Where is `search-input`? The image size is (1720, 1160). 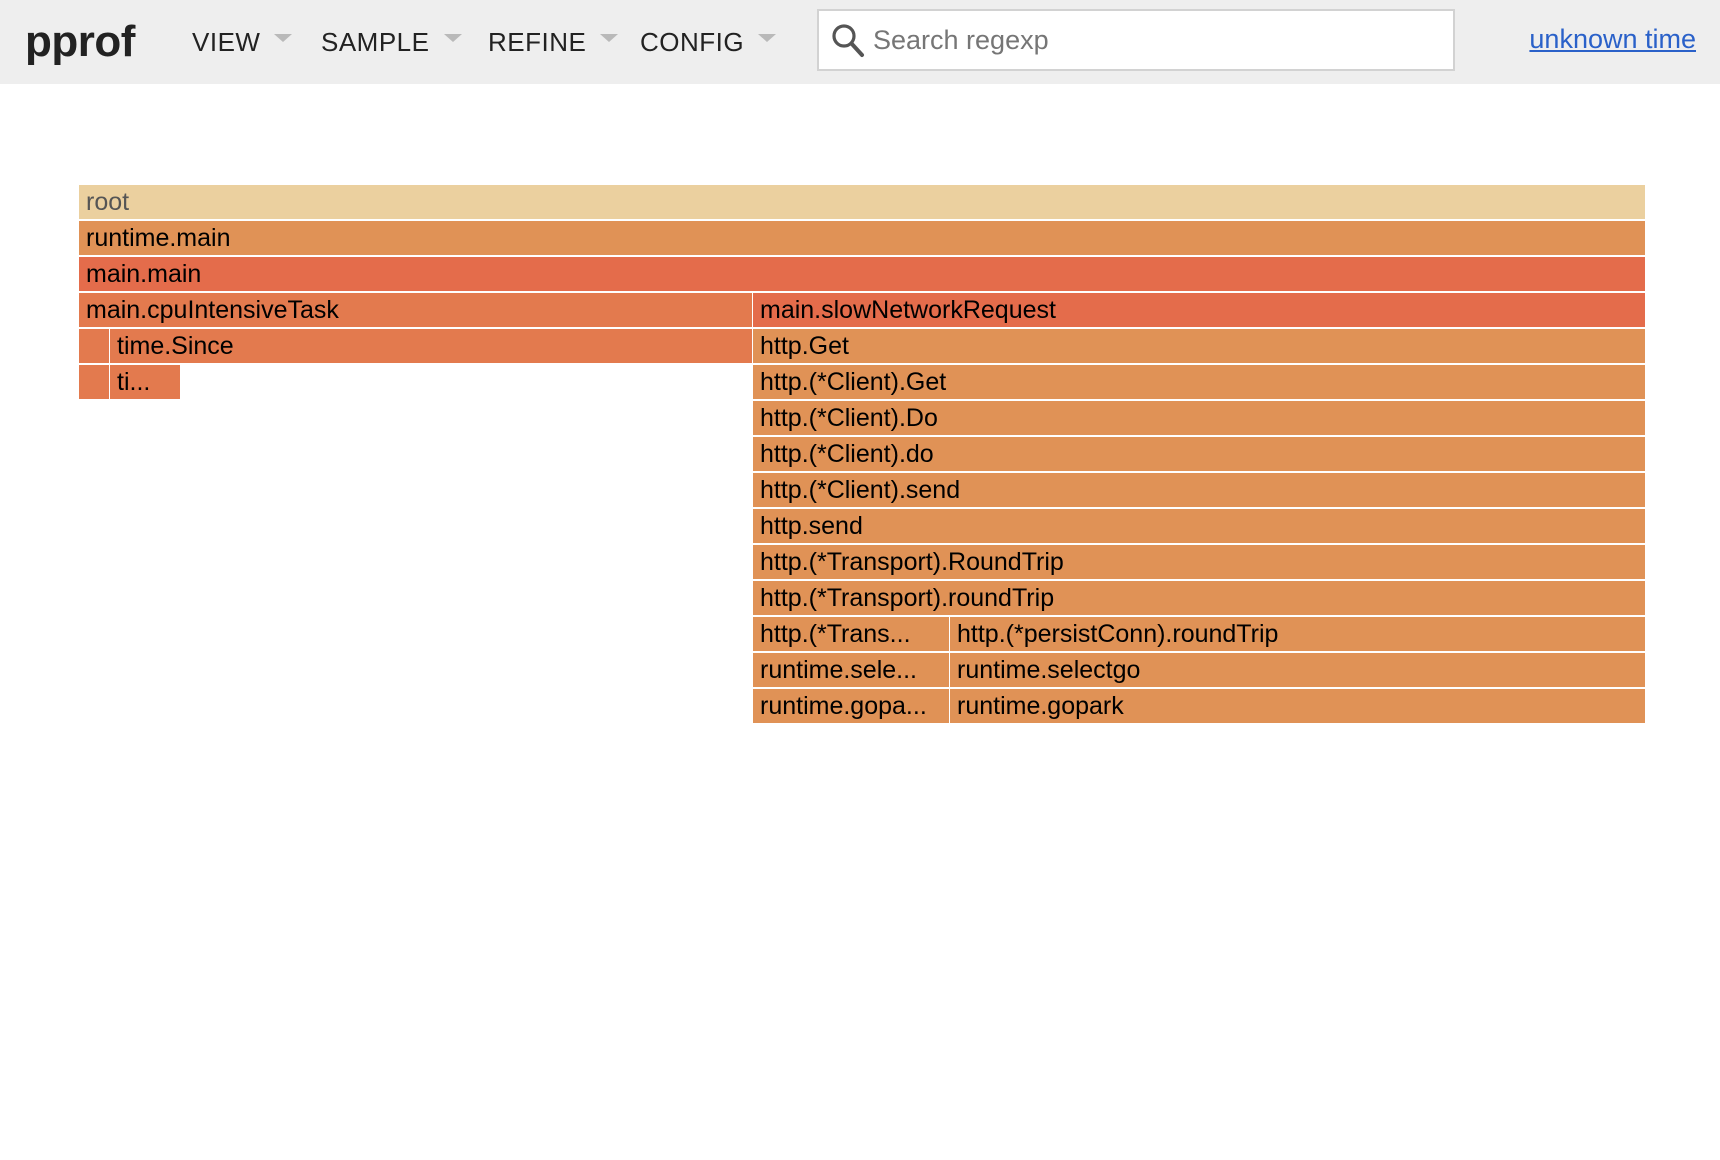 search-input is located at coordinates (1153, 40).